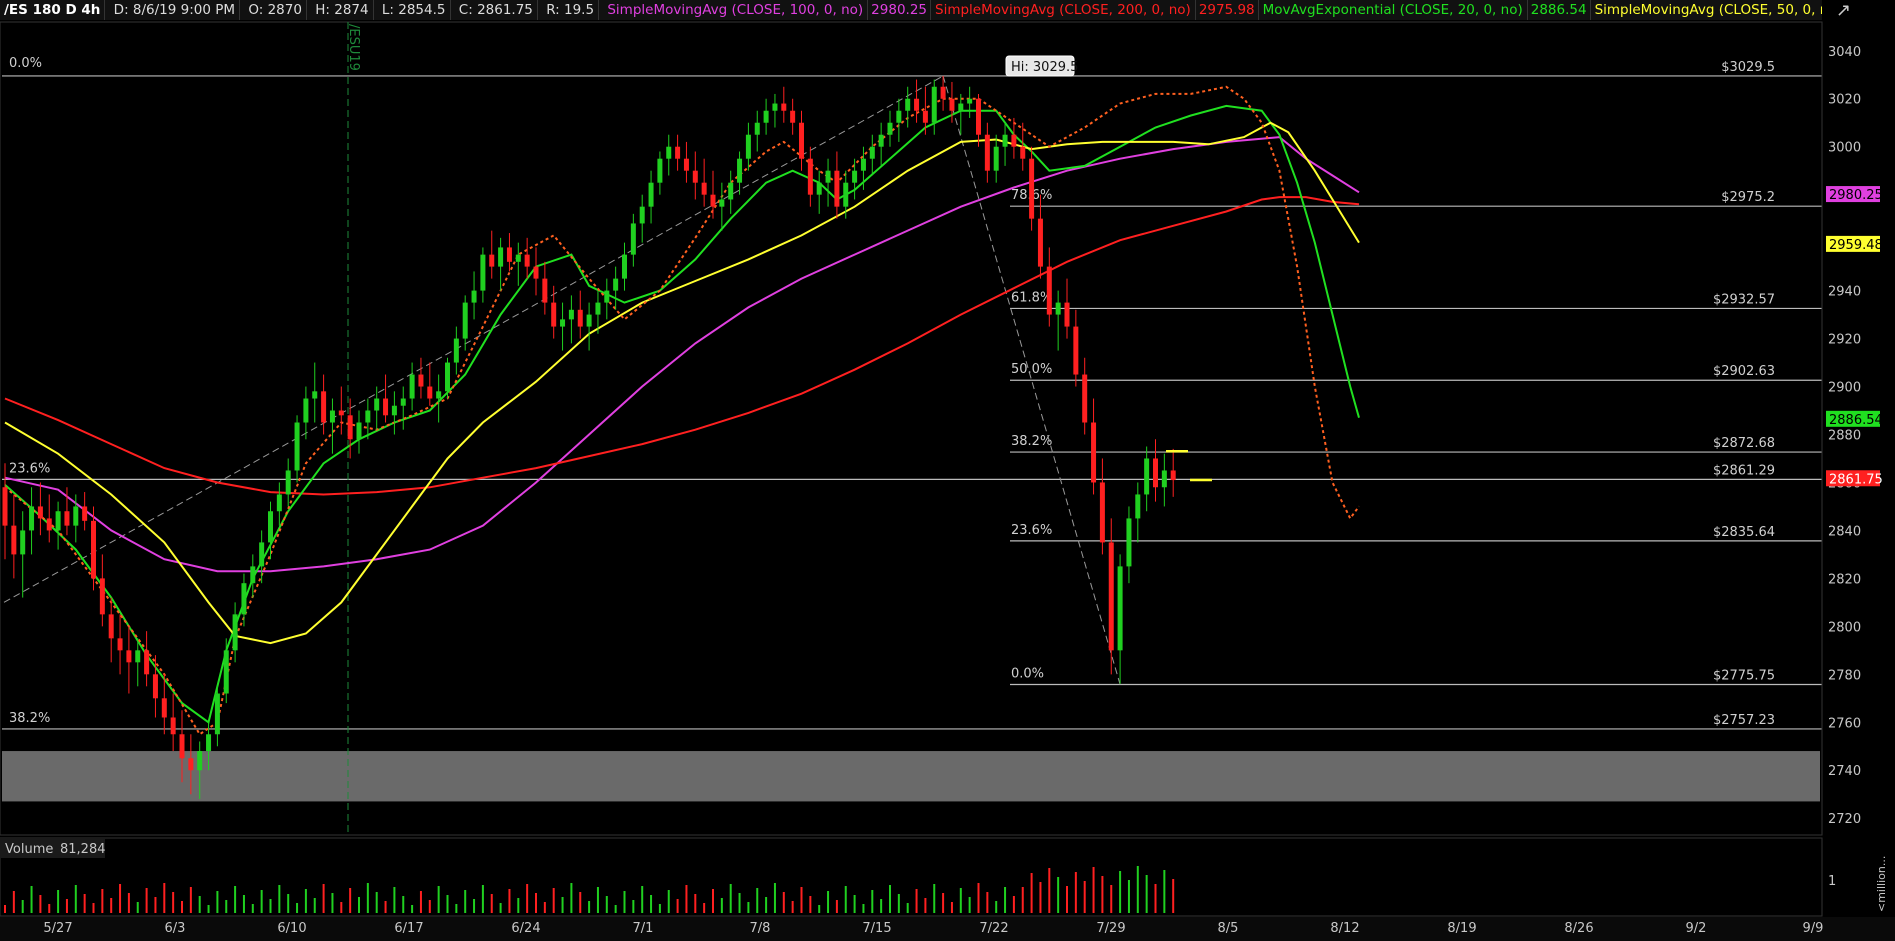 This screenshot has width=1895, height=941. Describe the element at coordinates (1844, 388) in the screenshot. I see `price-tick-2900: 2900` at that location.